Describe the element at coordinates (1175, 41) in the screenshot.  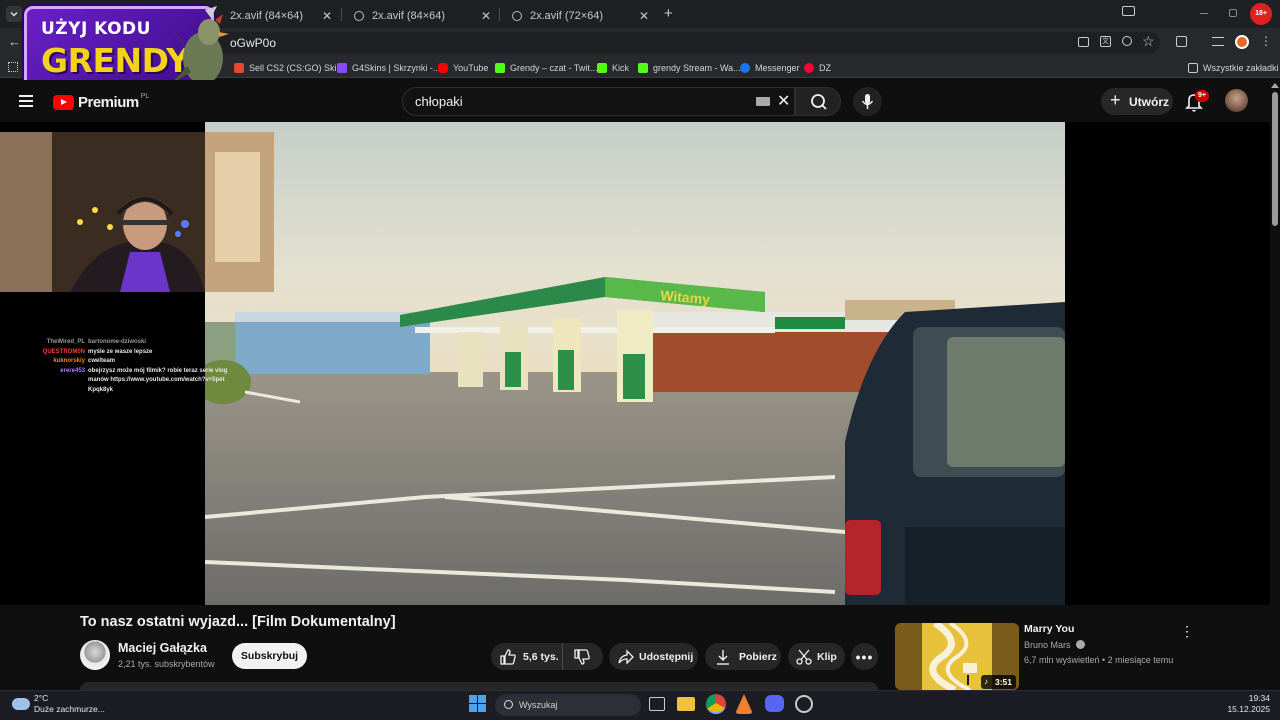
I see `toolbar-icons: 文 ☆ ⋮` at that location.